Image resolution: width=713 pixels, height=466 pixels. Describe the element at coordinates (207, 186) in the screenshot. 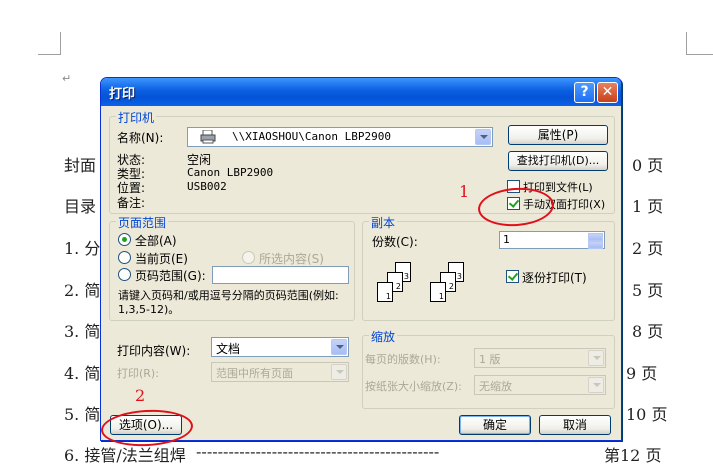

I see `location-value: USB002` at that location.